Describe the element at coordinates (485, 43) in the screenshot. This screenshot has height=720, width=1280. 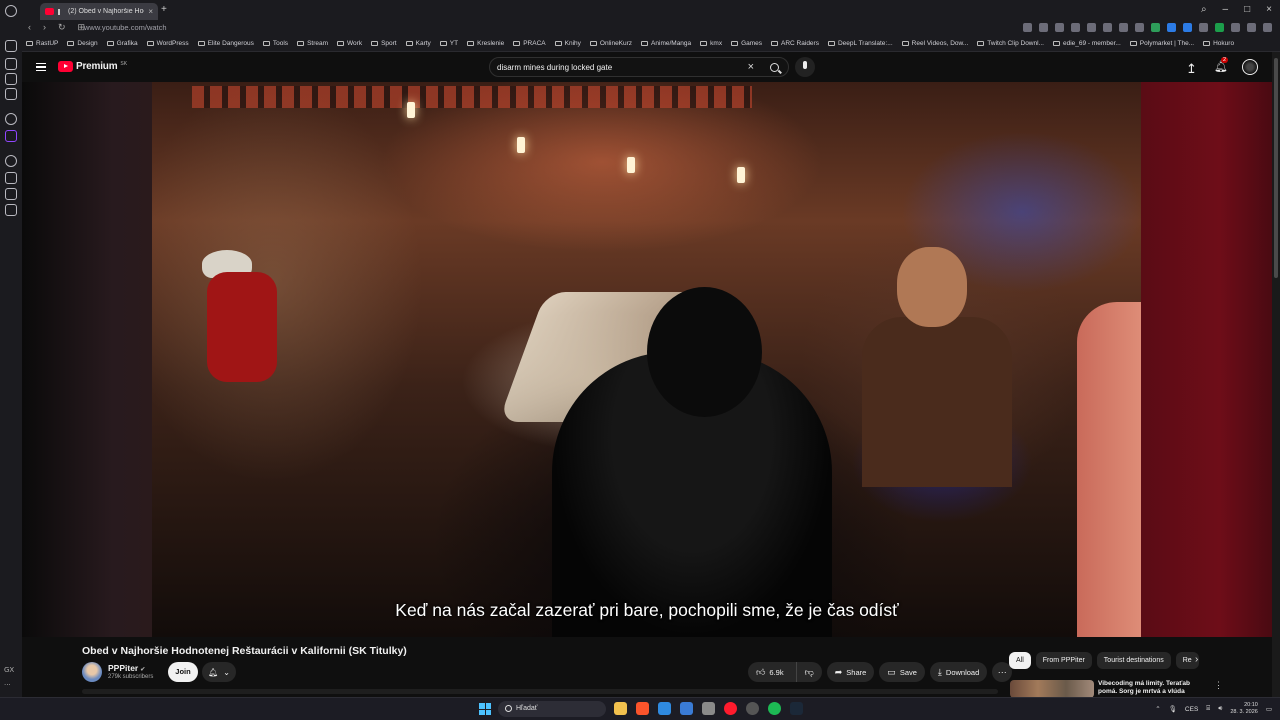
I see `bookmark-item: Kreslenie` at that location.